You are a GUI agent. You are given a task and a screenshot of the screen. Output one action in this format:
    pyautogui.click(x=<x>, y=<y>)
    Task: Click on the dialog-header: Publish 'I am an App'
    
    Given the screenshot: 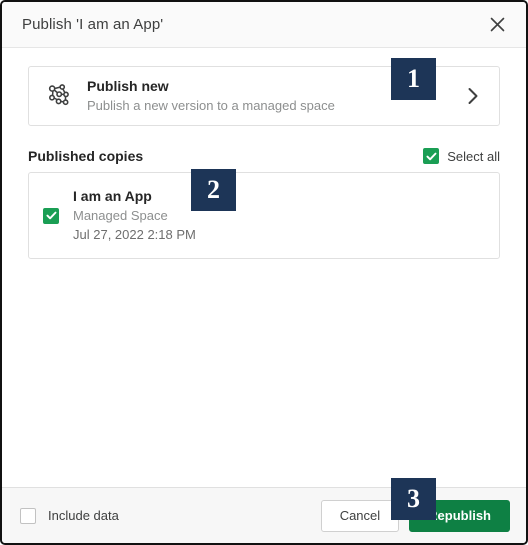 What is the action you would take?
    pyautogui.click(x=264, y=25)
    